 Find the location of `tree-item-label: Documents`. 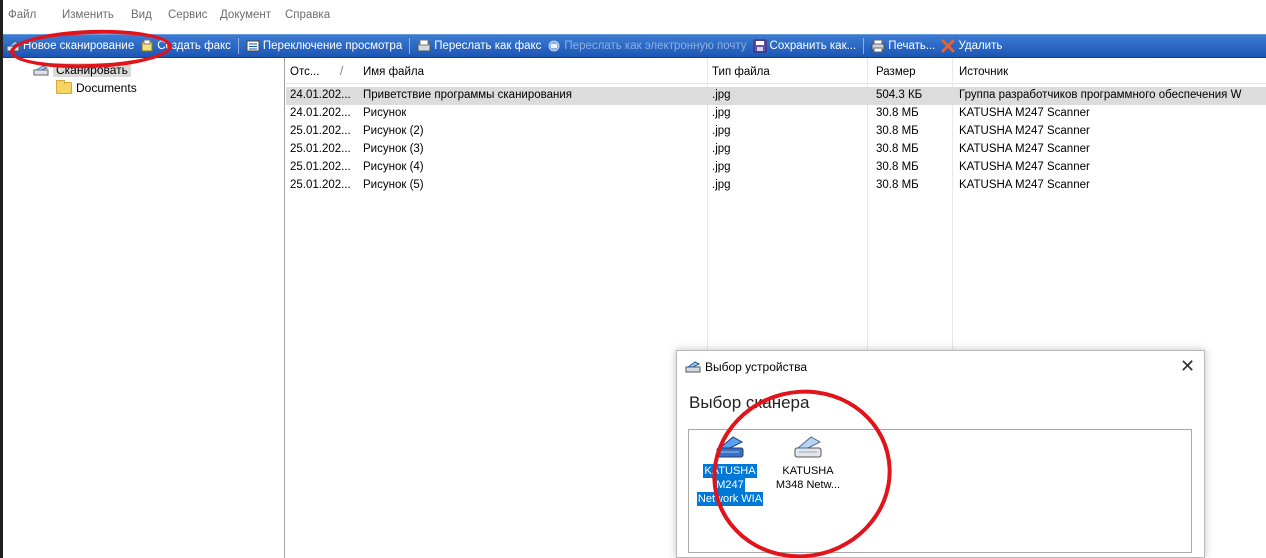

tree-item-label: Documents is located at coordinates (106, 88).